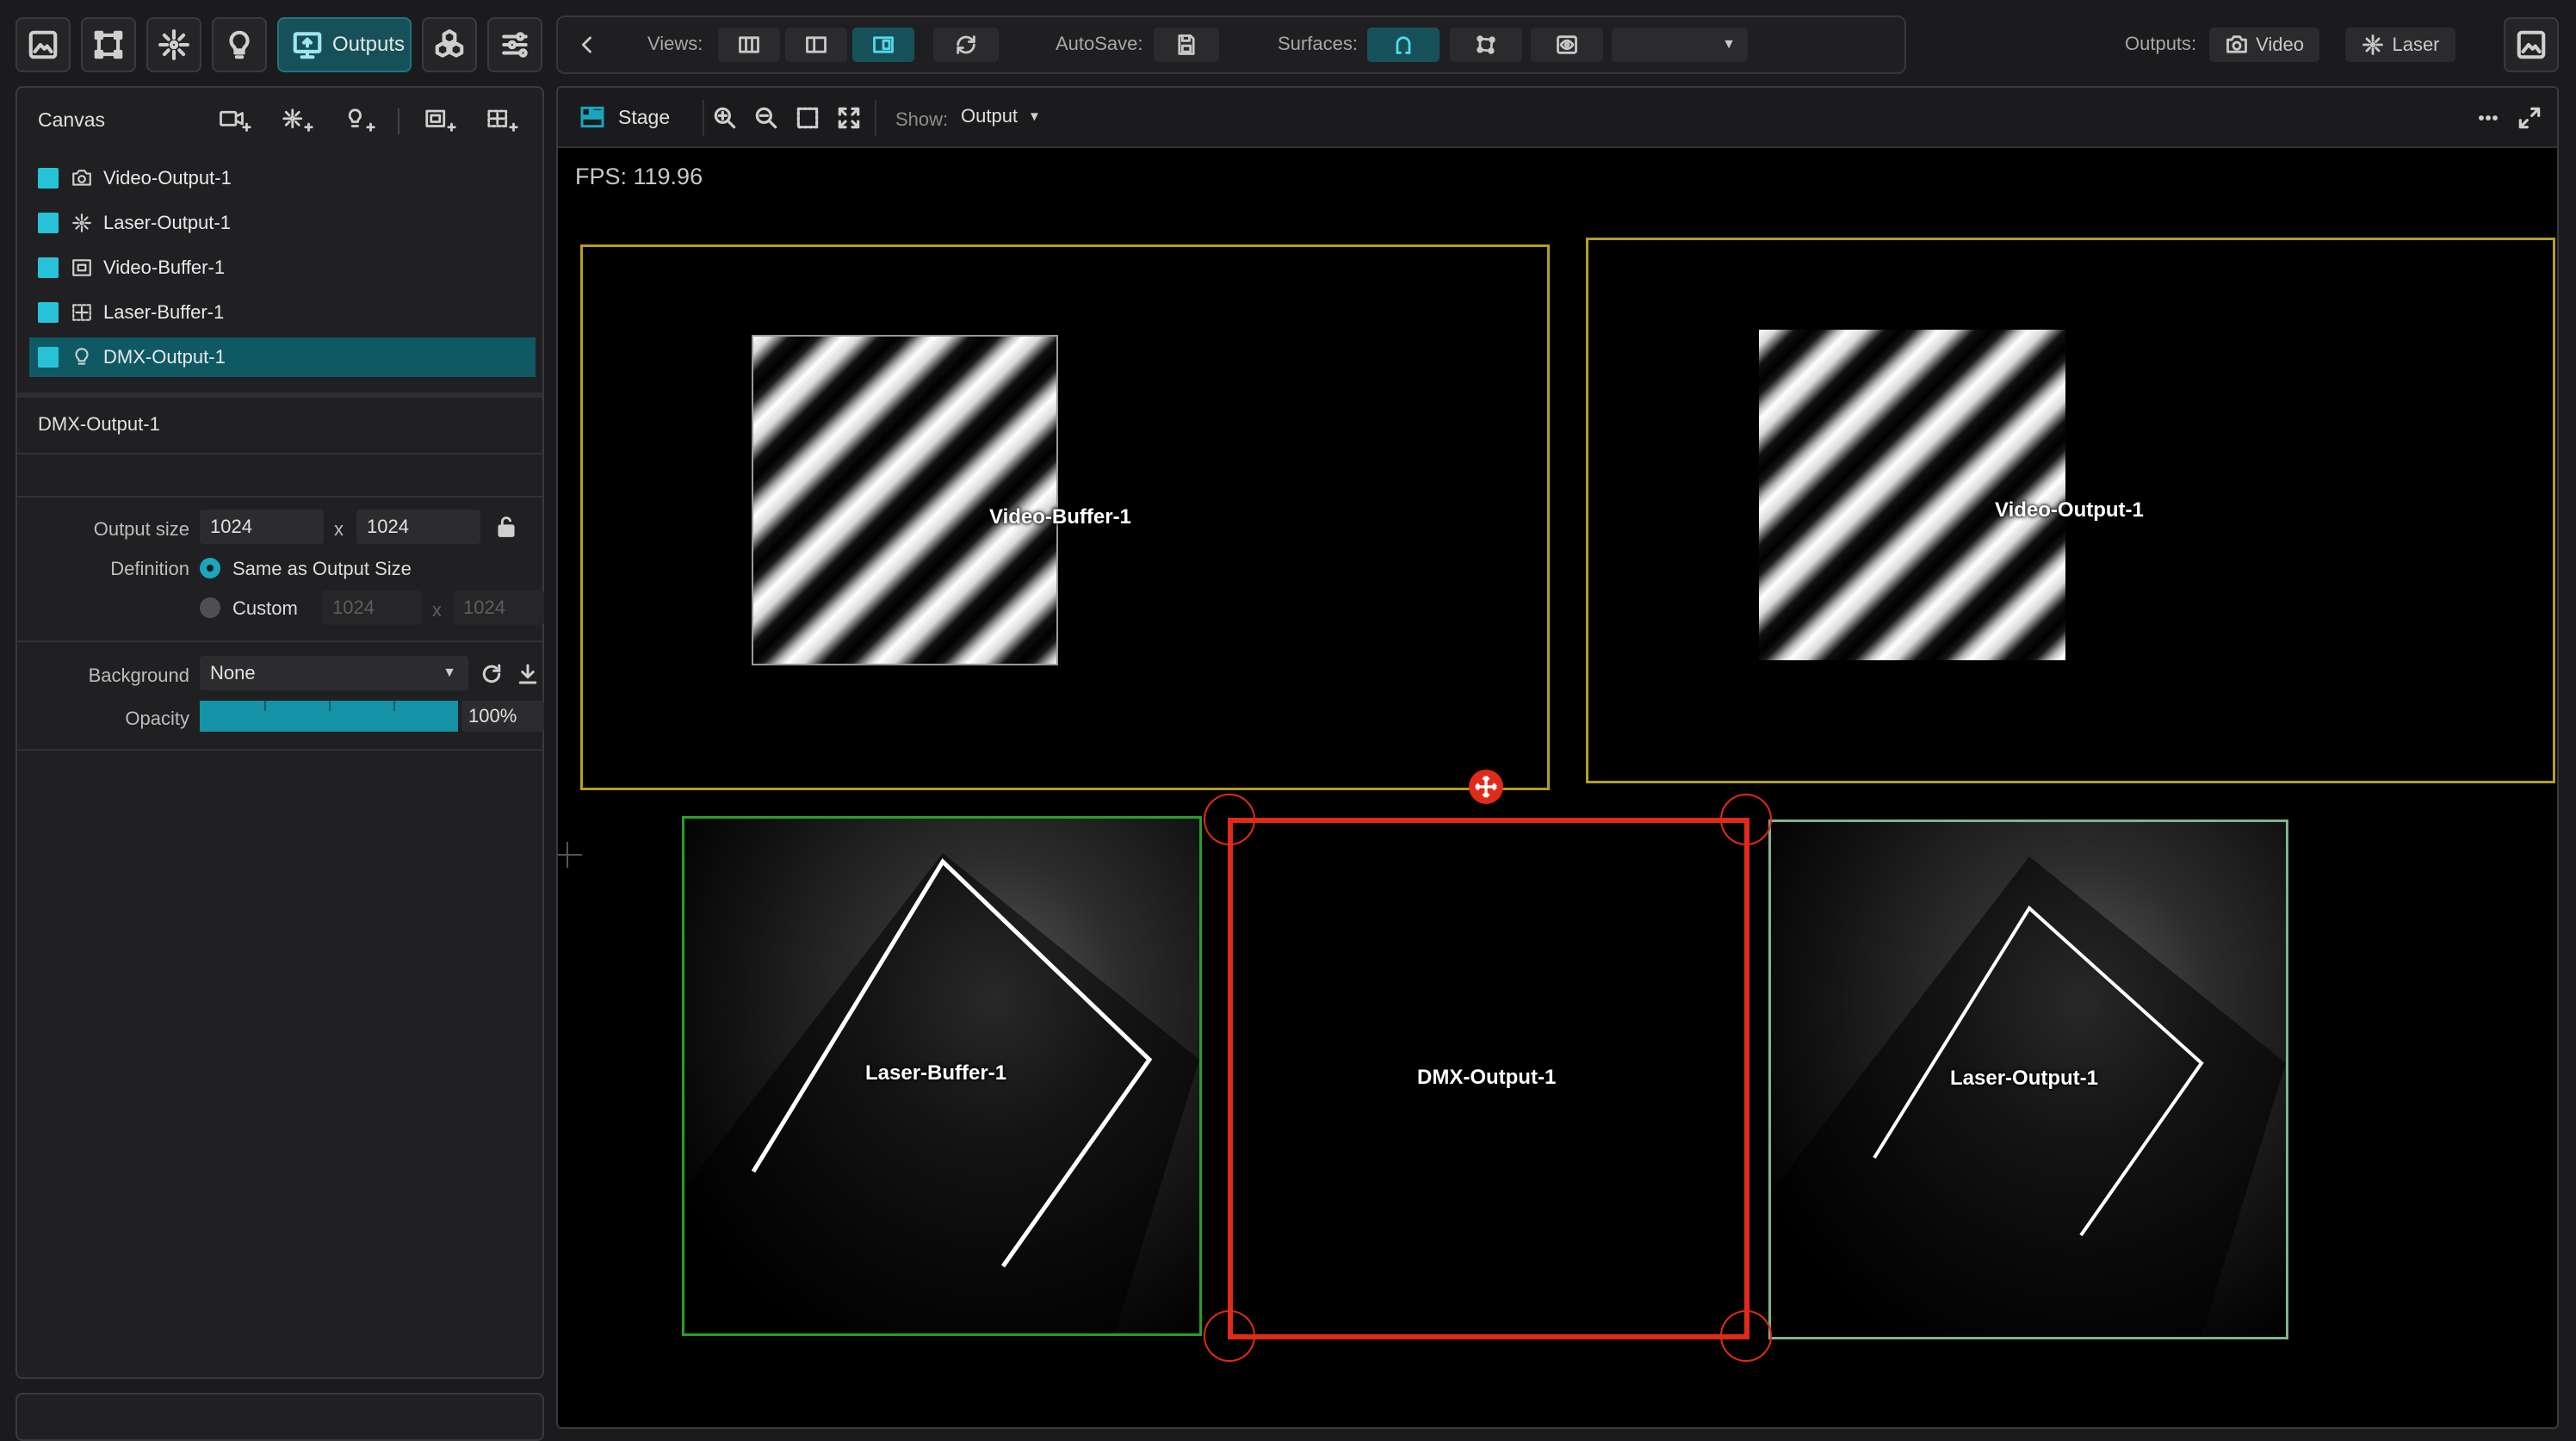 The width and height of the screenshot is (2576, 1441). I want to click on surface-laser-buffer-1: Laser-Buffer-1, so click(942, 1076).